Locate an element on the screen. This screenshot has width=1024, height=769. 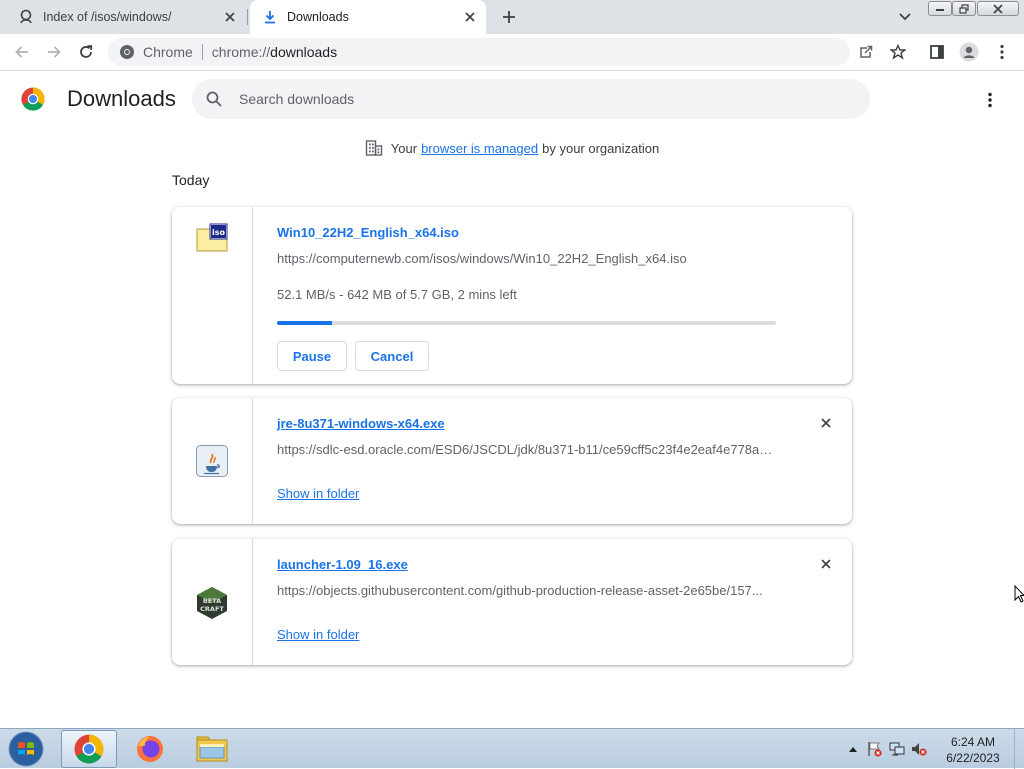
file-icon-column: iso is located at coordinates (212, 295).